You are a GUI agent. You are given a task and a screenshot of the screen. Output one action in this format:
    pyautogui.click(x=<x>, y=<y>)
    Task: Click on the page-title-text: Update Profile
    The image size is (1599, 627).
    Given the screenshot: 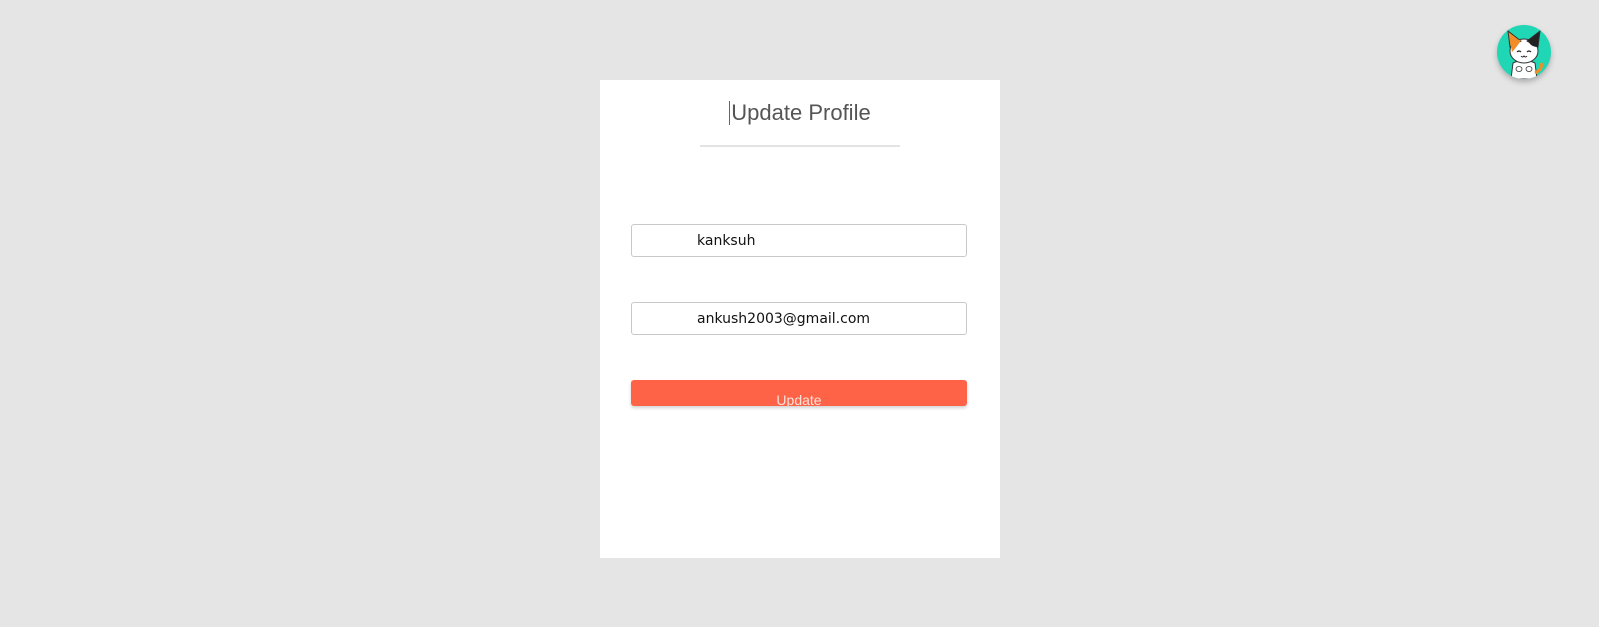 What is the action you would take?
    pyautogui.click(x=801, y=112)
    